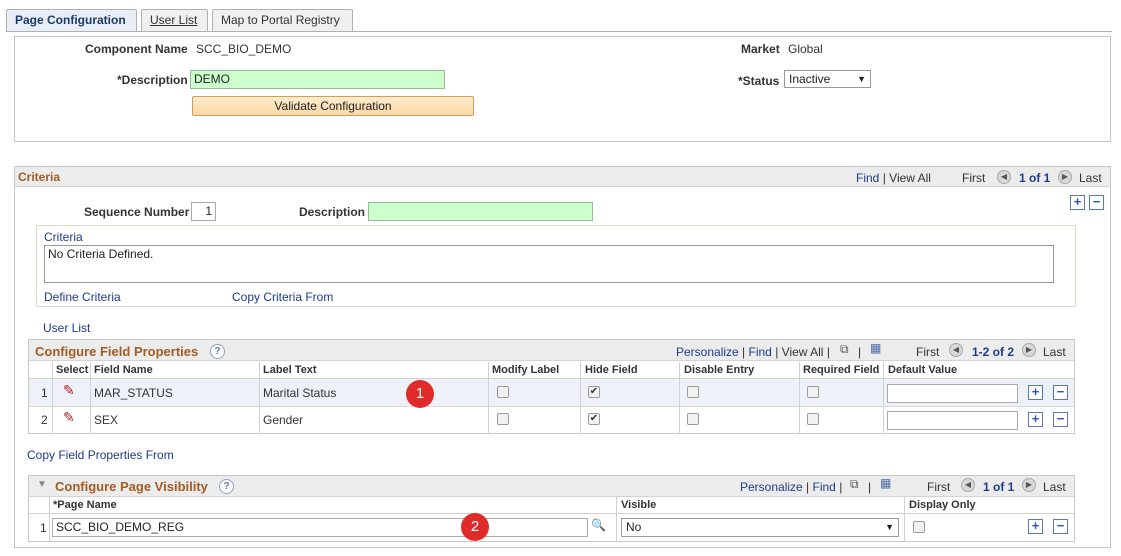  I want to click on criteria-first: First, so click(973, 178).